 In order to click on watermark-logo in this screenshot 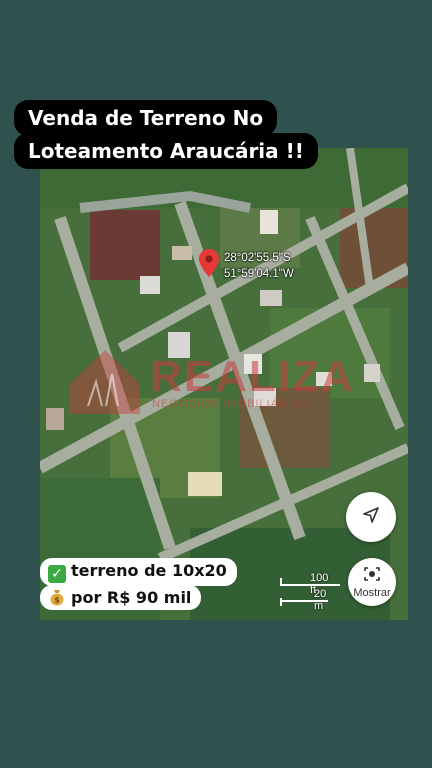, I will do `click(105, 382)`.